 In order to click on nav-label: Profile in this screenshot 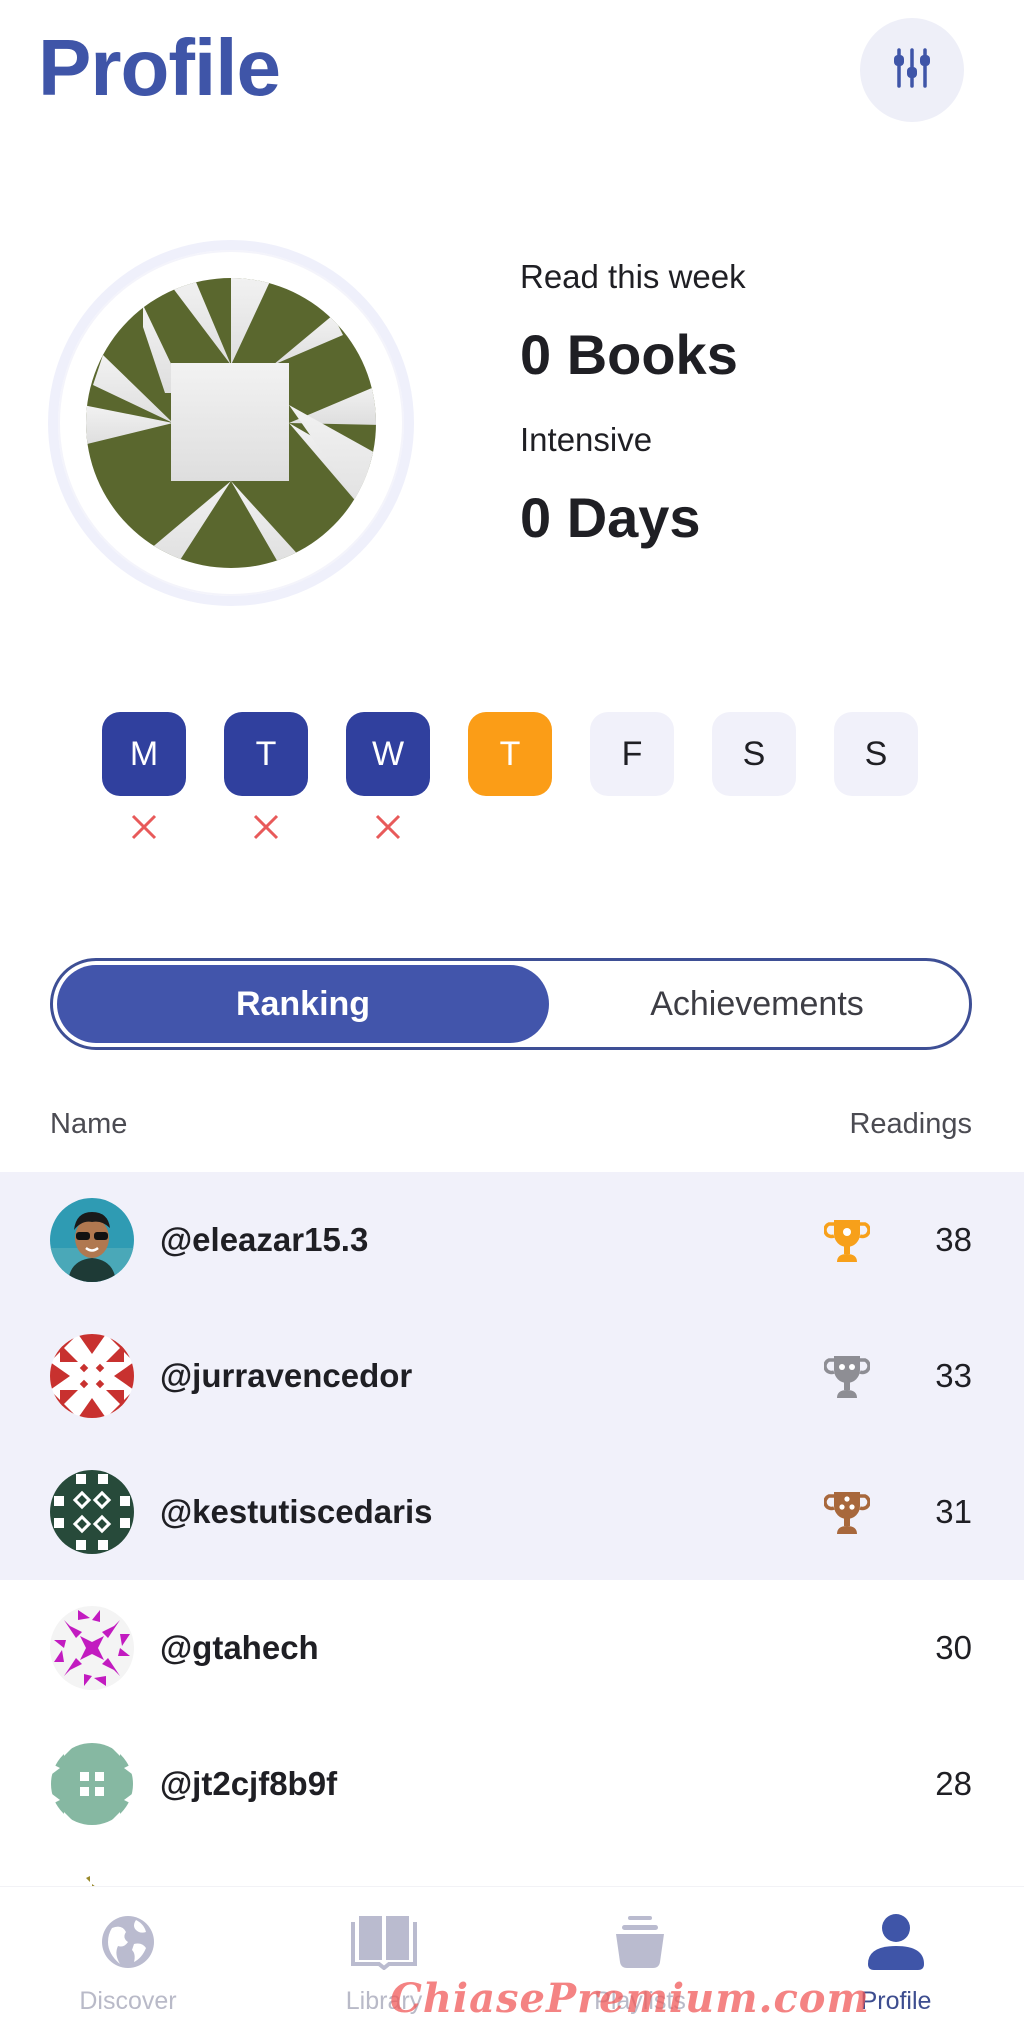, I will do `click(896, 2001)`.